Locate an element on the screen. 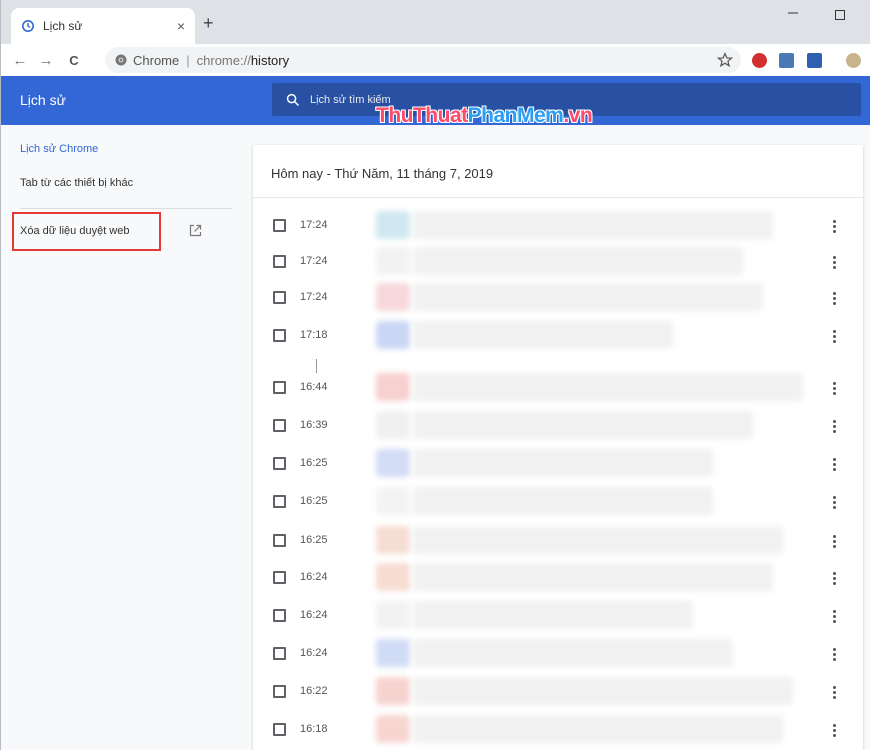 The image size is (870, 750). tab-close-icon: × is located at coordinates (181, 26).